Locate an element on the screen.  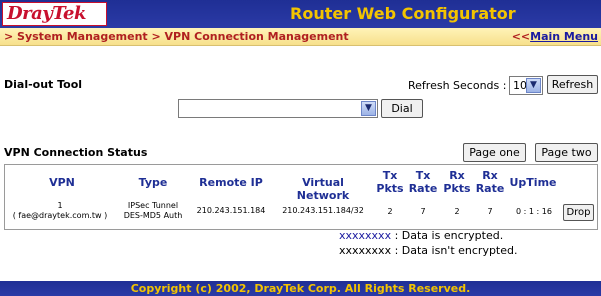
col-remote-ip: Remote IP is located at coordinates (231, 182).